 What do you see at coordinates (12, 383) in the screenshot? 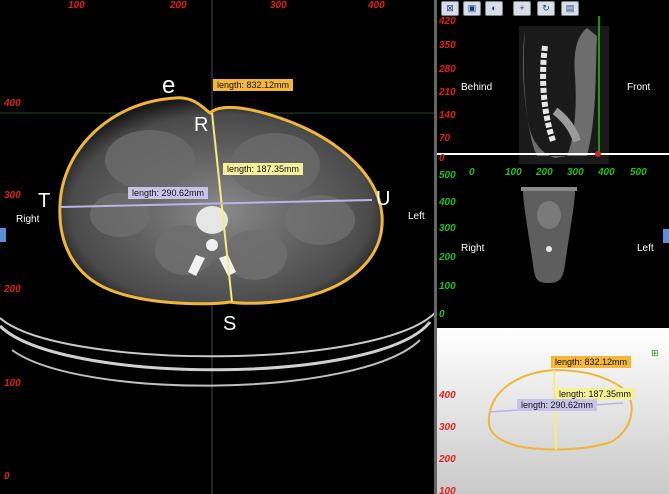
I see `axial-left-ruler-tick: 100` at bounding box center [12, 383].